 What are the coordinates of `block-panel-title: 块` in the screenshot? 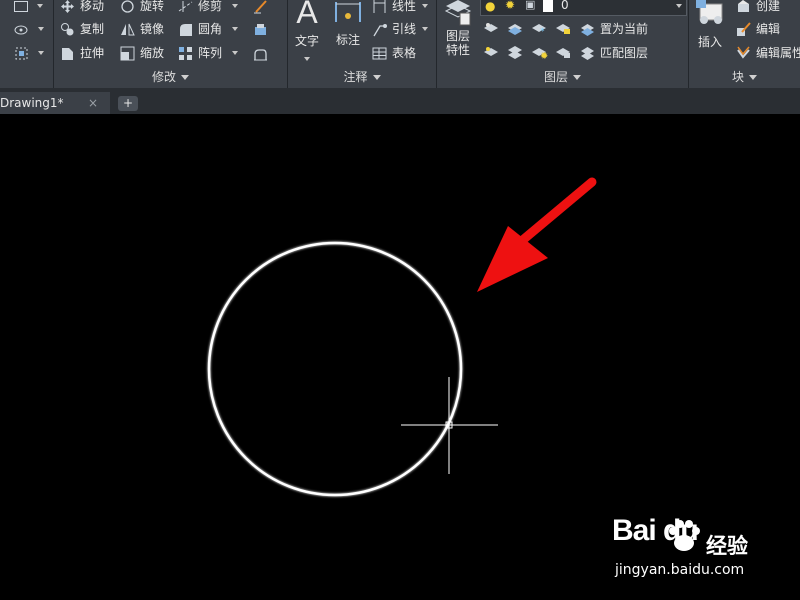 It's located at (744, 77).